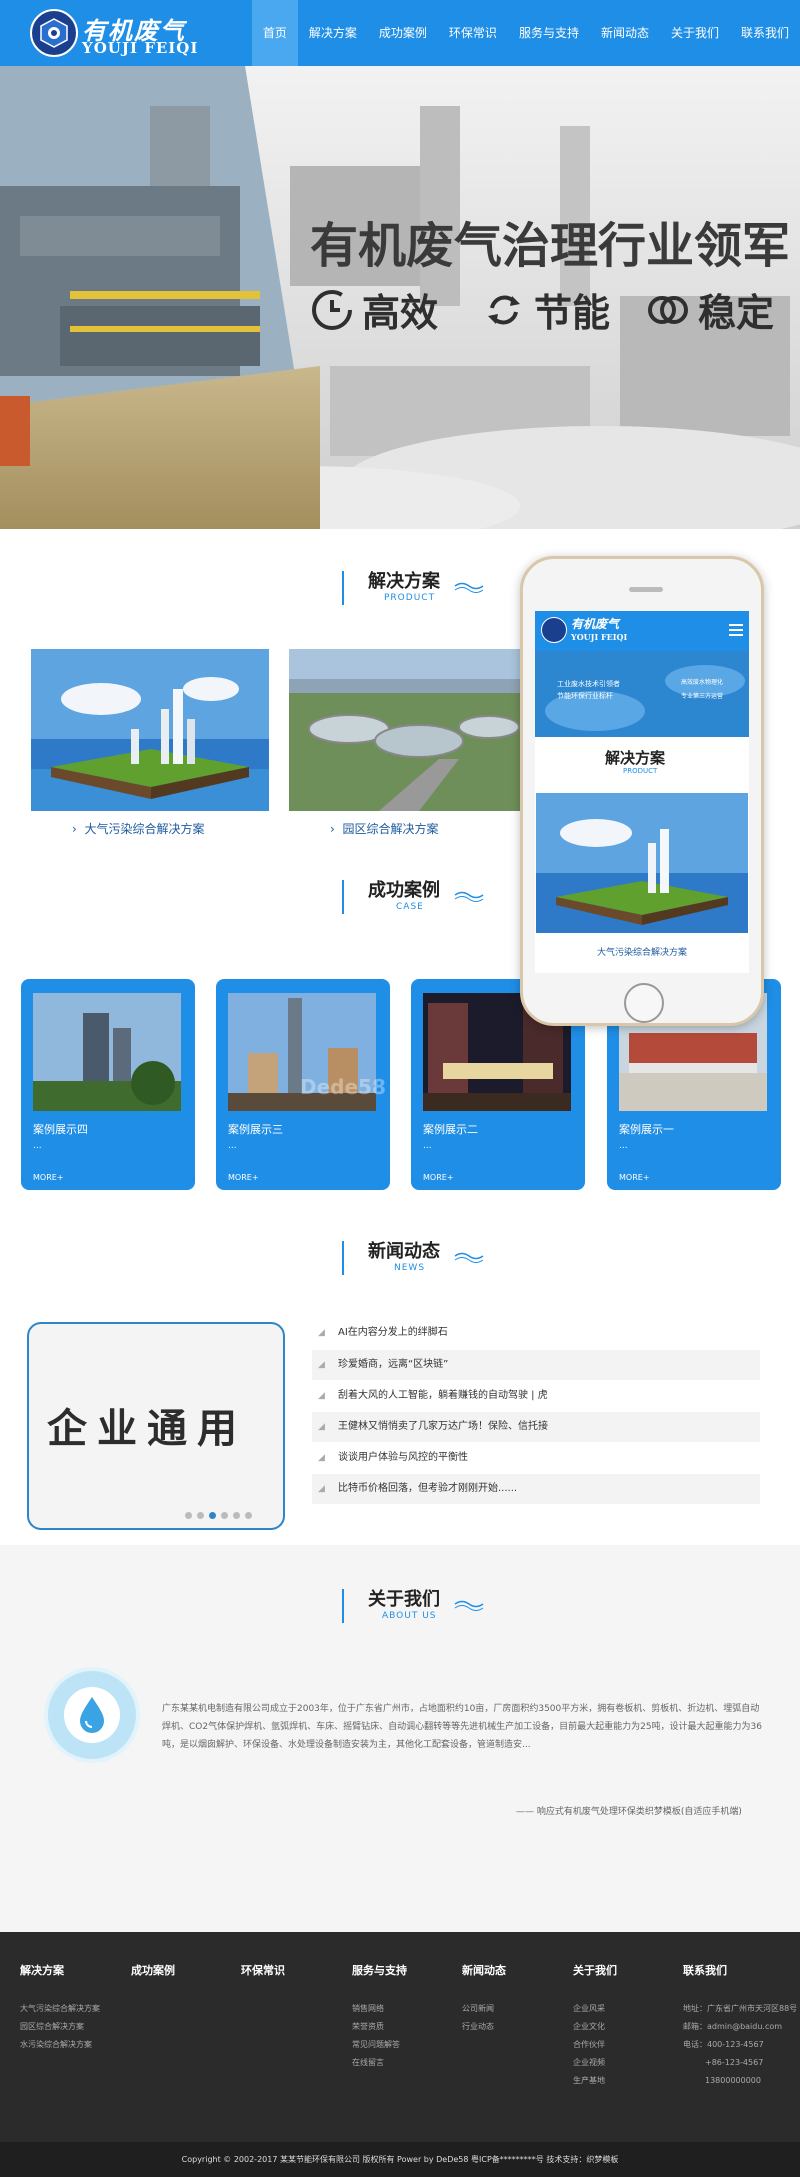 Image resolution: width=800 pixels, height=2177 pixels. What do you see at coordinates (60, 2045) in the screenshot?
I see `footer-link: 水污染综合解决方案` at bounding box center [60, 2045].